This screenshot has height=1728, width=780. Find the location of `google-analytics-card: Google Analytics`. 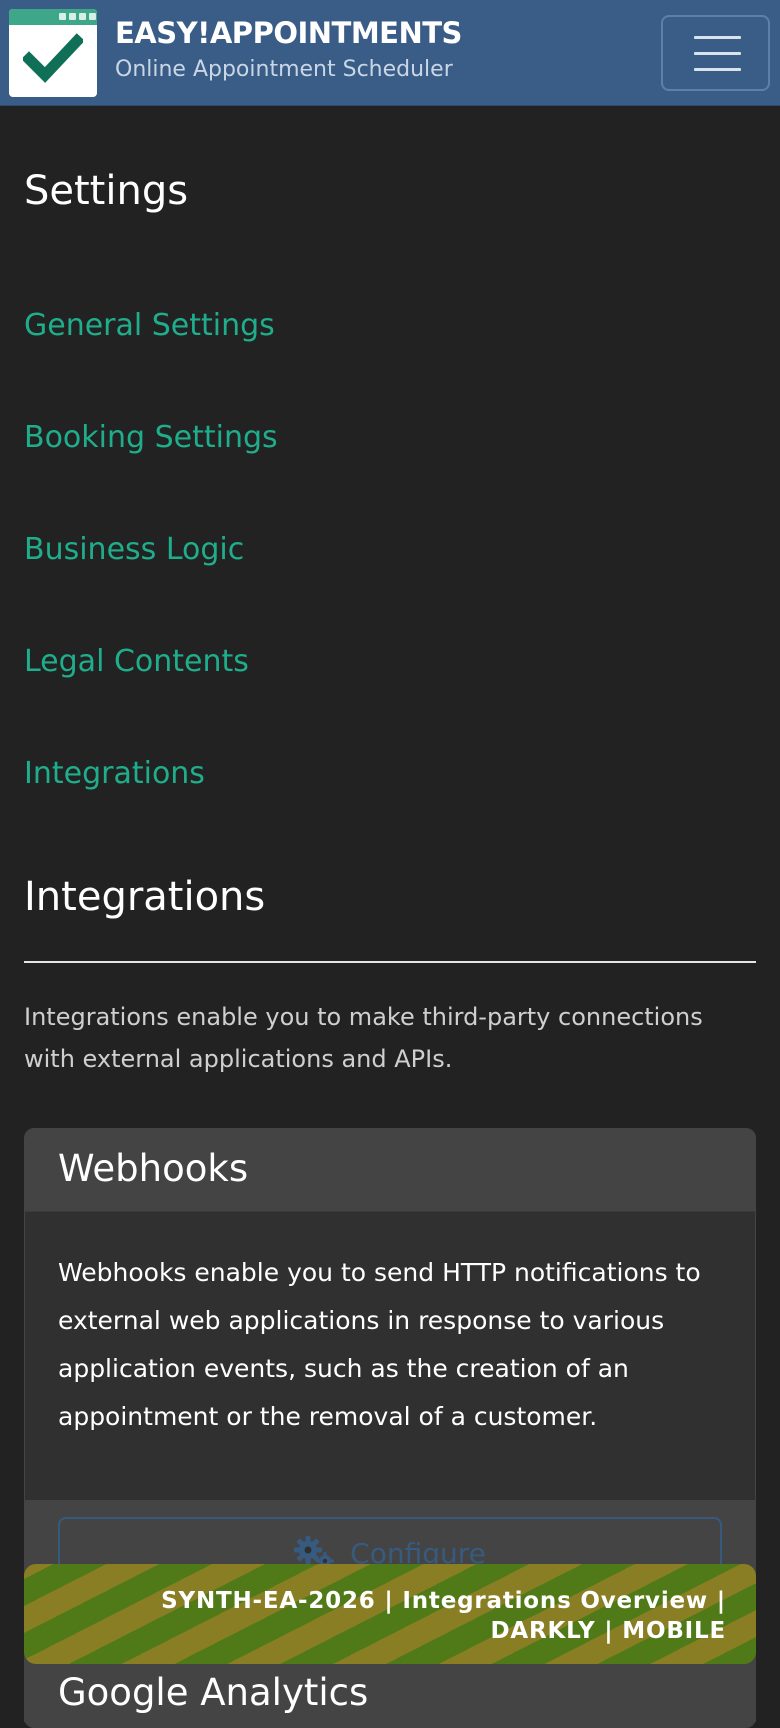

google-analytics-card: Google Analytics is located at coordinates (390, 1692).